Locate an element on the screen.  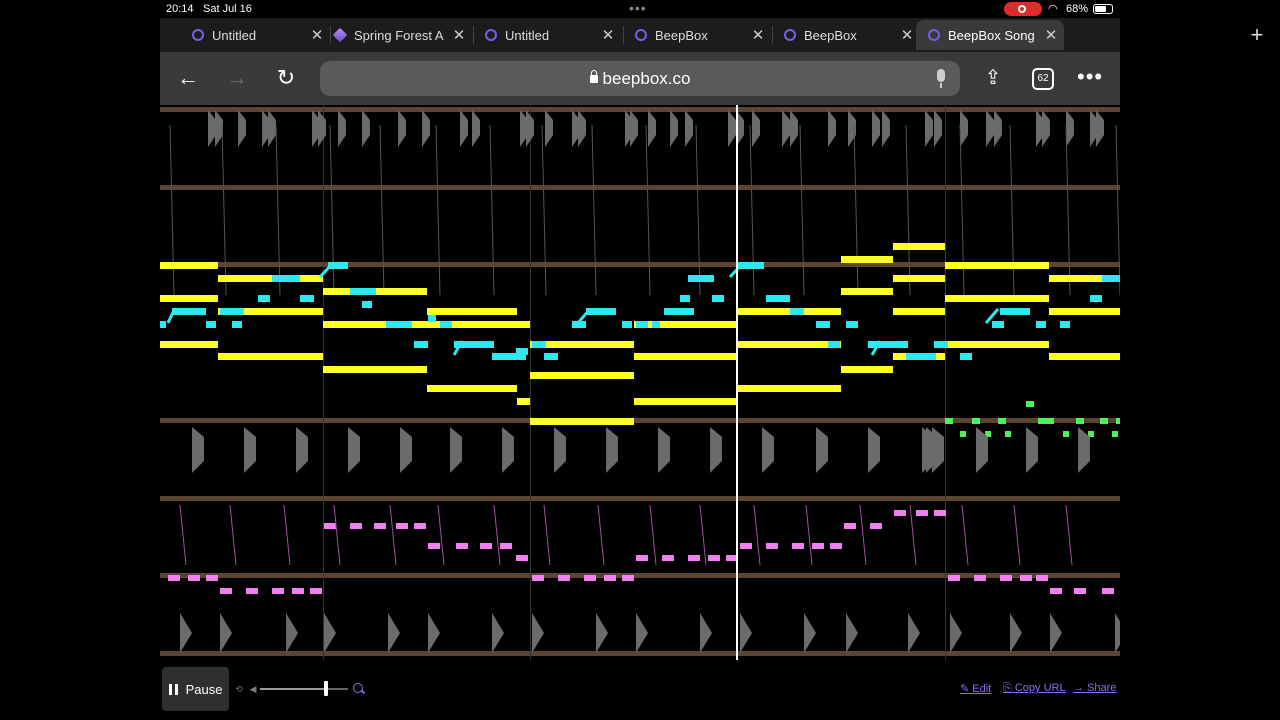
tab-label: Spring Forest A is located at coordinates (399, 35).